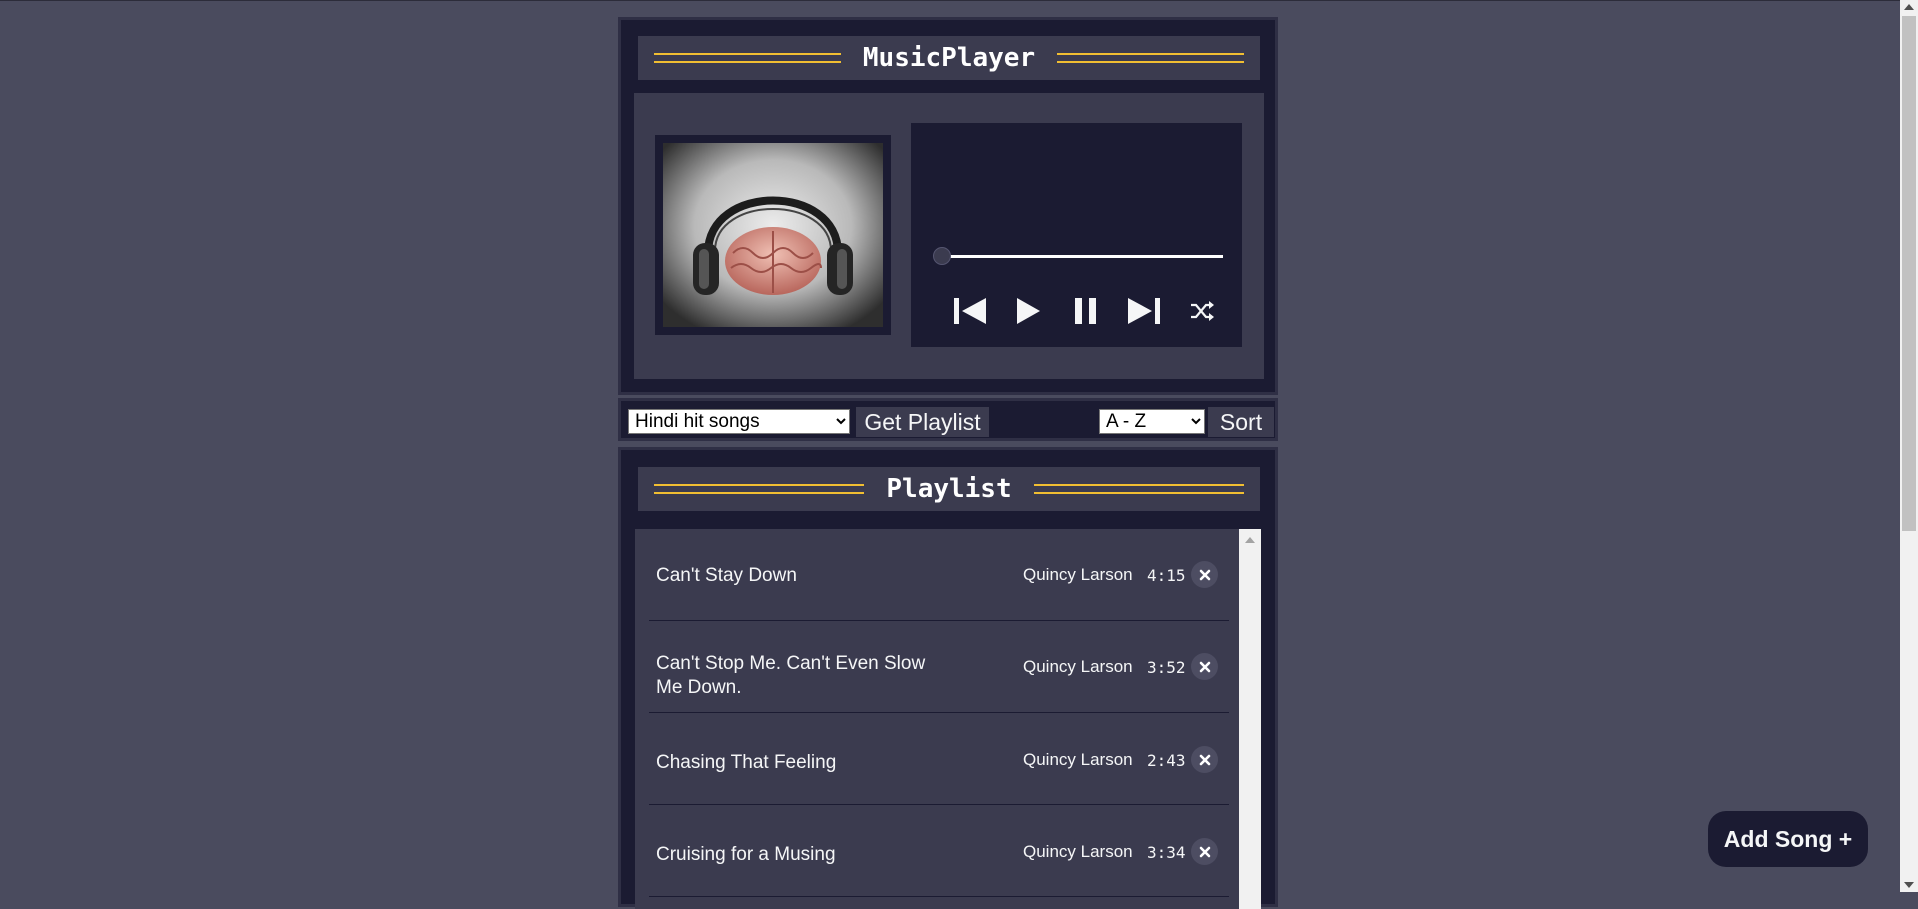  I want to click on player-title-bar: MusicPlayer, so click(949, 58).